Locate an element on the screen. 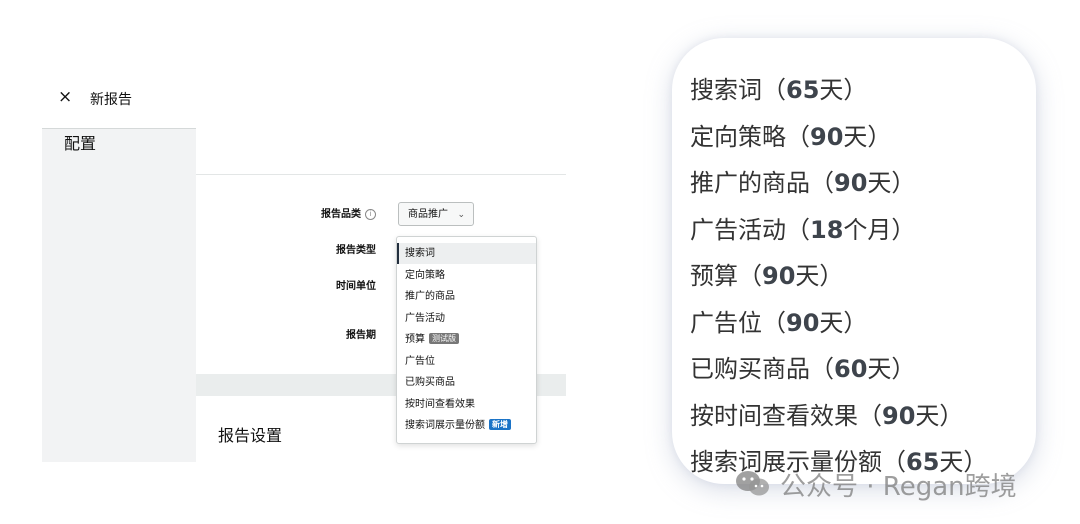 This screenshot has width=1080, height=524. retention-item: 搜索词（65天） is located at coordinates (778, 87).